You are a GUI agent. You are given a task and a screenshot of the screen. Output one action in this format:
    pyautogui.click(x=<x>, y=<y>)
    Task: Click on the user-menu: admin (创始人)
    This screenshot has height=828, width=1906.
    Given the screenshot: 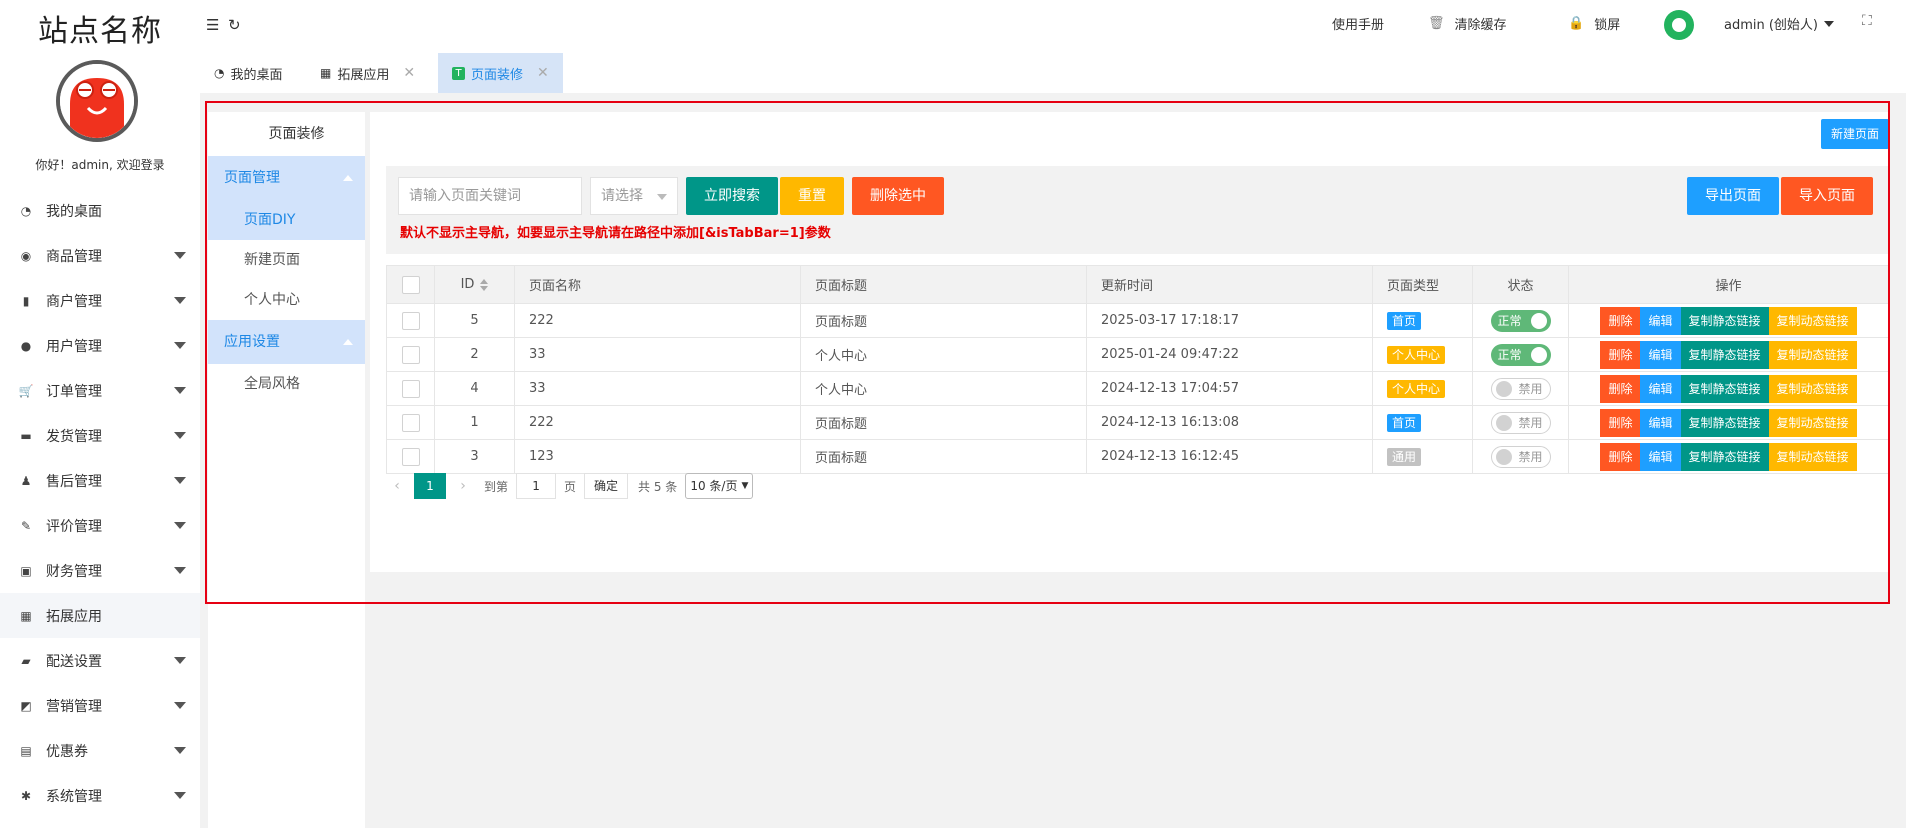 What is the action you would take?
    pyautogui.click(x=1779, y=23)
    